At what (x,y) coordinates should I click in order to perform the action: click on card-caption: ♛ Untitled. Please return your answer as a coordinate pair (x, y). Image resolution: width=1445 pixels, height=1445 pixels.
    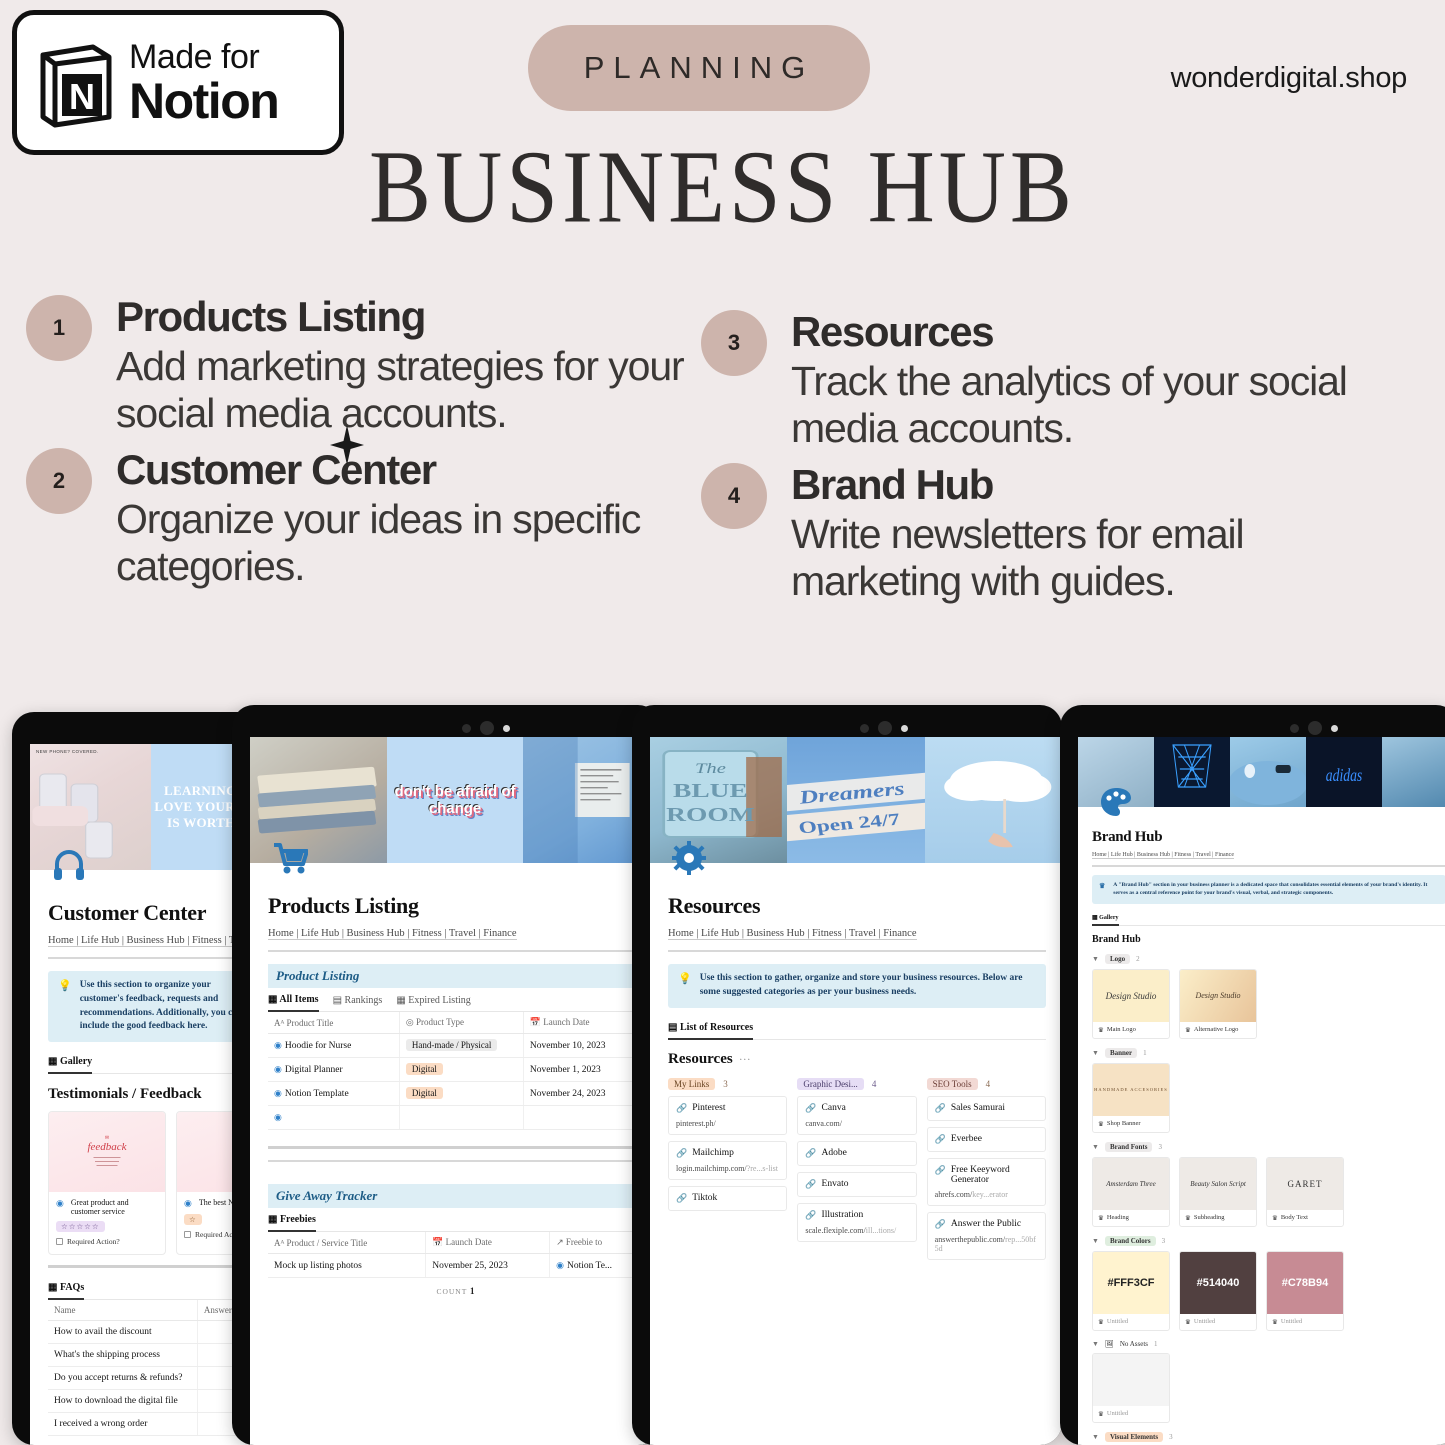
    Looking at the image, I should click on (1113, 1414).